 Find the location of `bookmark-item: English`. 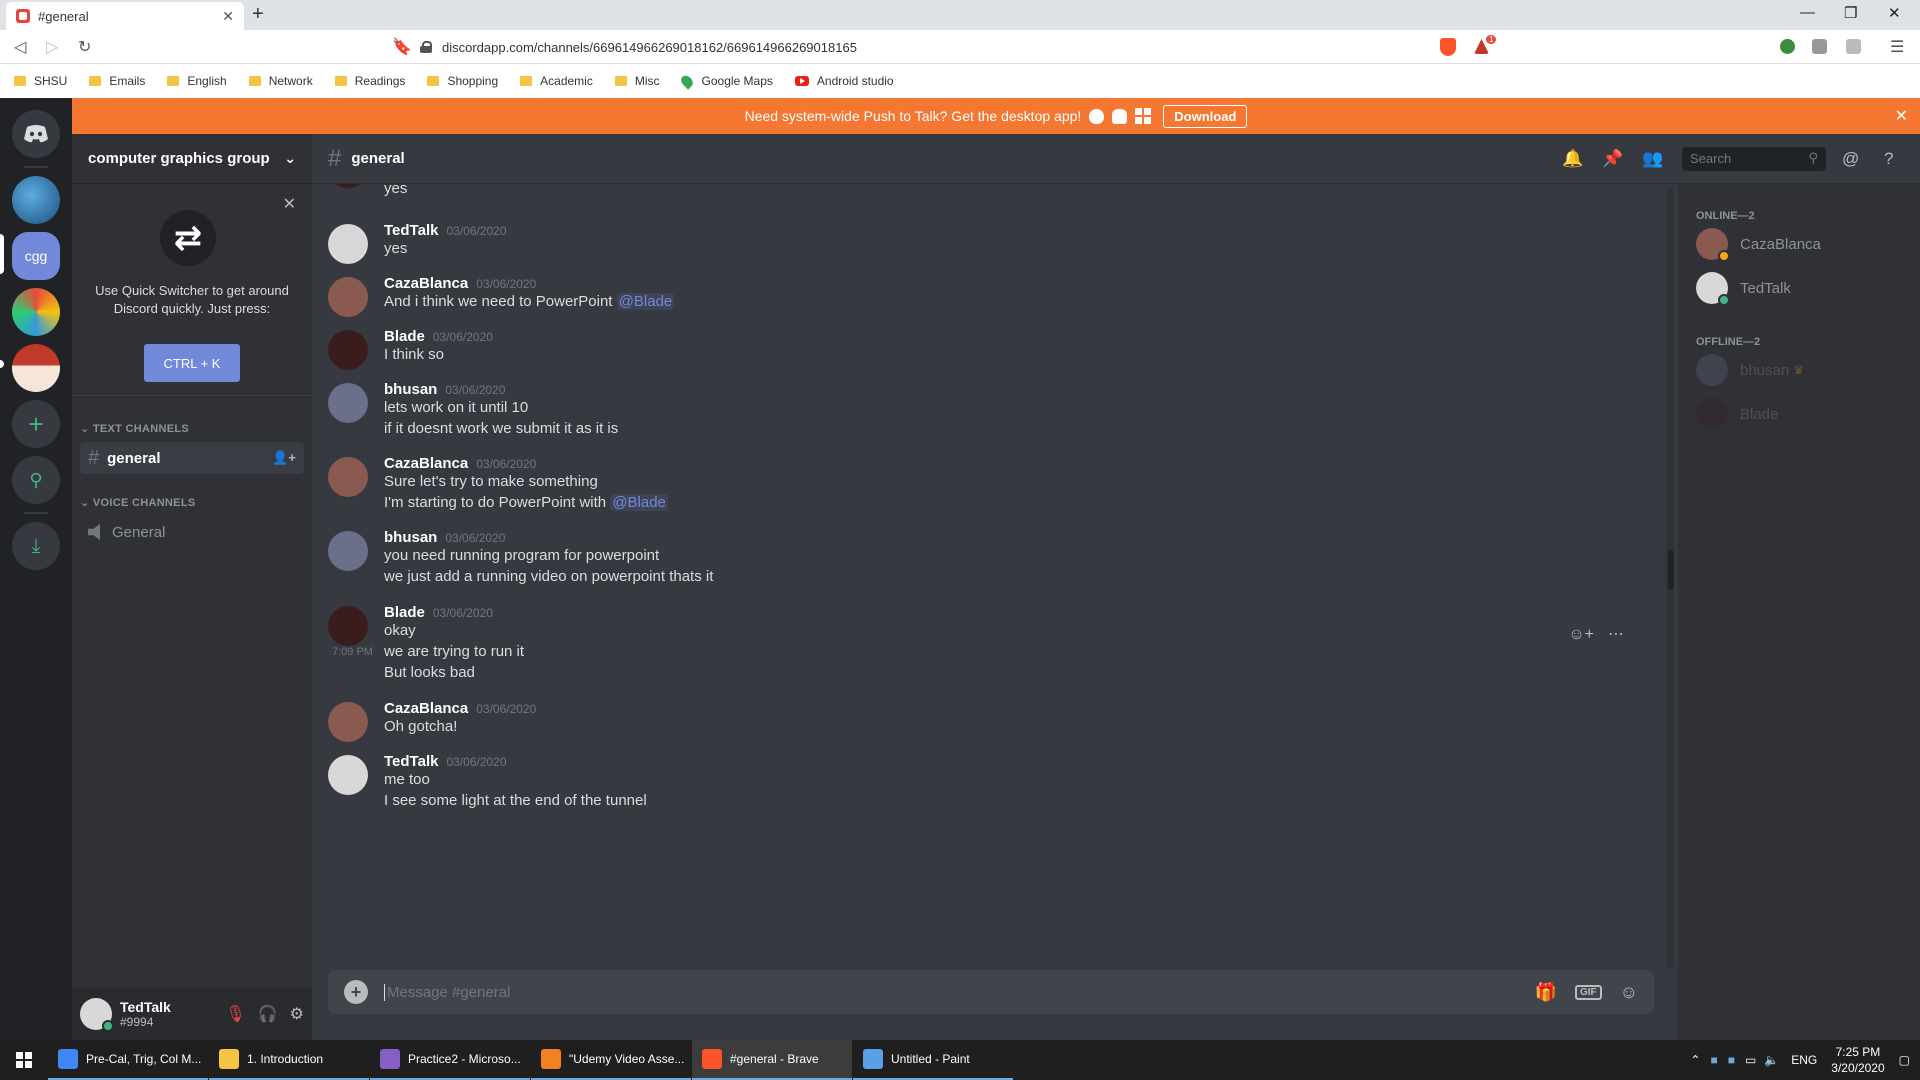

bookmark-item: English is located at coordinates (197, 81).